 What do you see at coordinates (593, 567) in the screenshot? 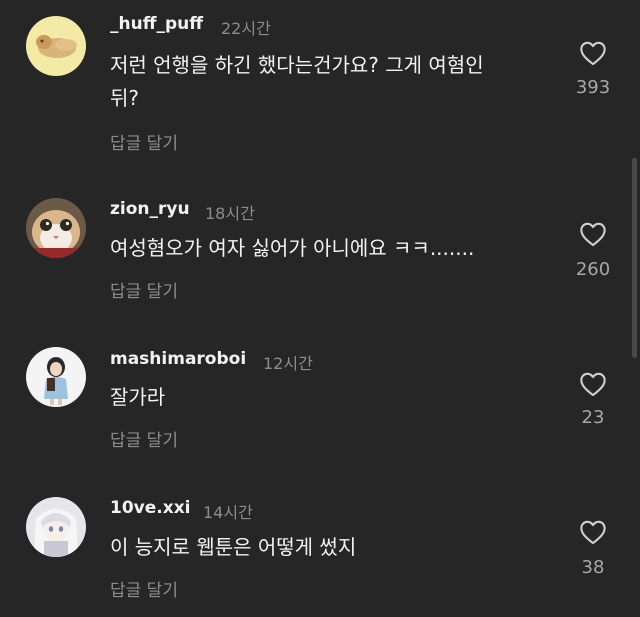
I see `like-count: 38` at bounding box center [593, 567].